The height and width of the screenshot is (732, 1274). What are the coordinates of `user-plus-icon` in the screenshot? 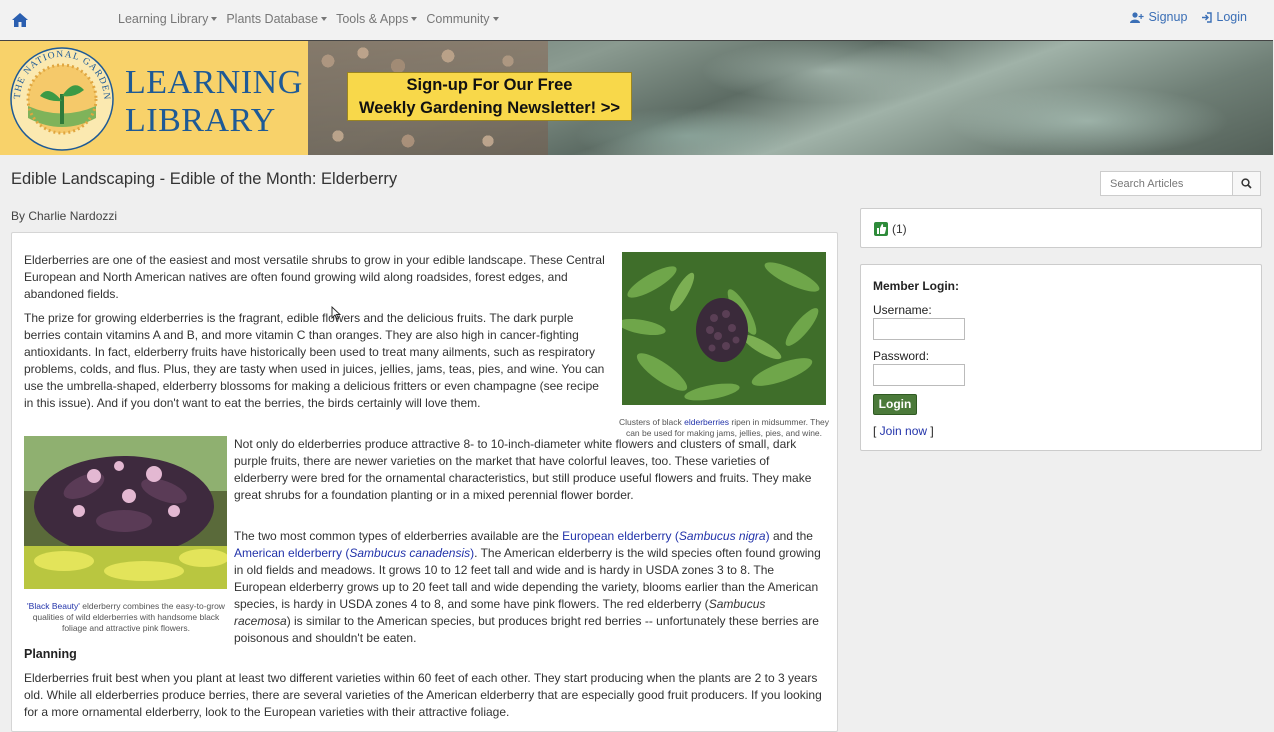 It's located at (1137, 17).